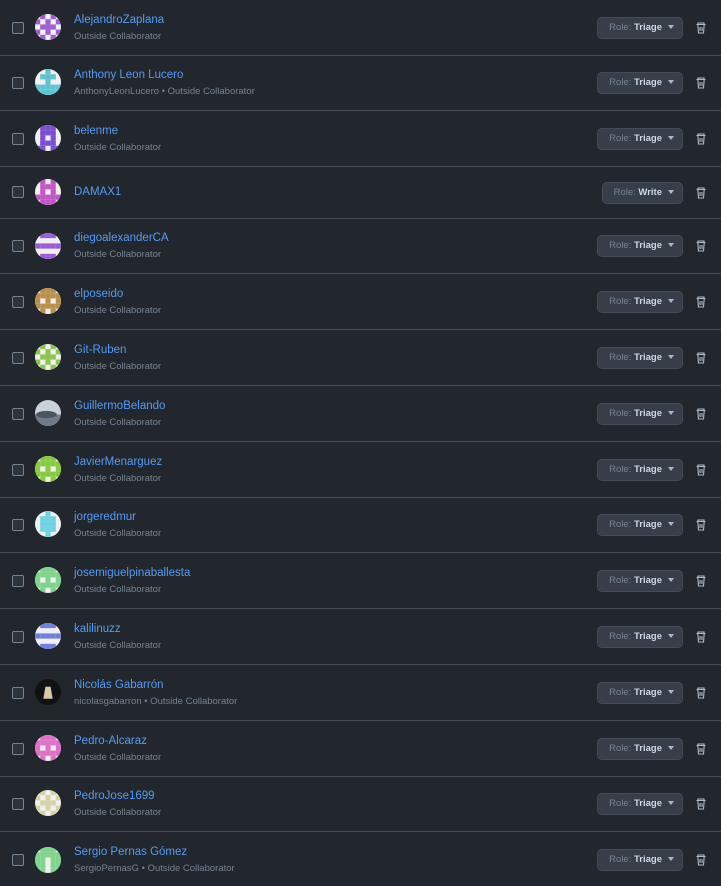 This screenshot has height=886, width=721. Describe the element at coordinates (97, 629) in the screenshot. I see `member-name-link: kalilinuzz` at that location.